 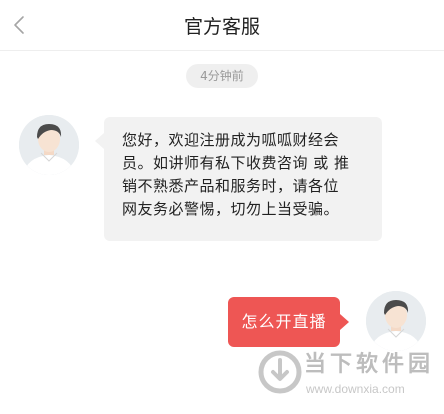 I want to click on watermark-name: 当下软件园, so click(x=369, y=364).